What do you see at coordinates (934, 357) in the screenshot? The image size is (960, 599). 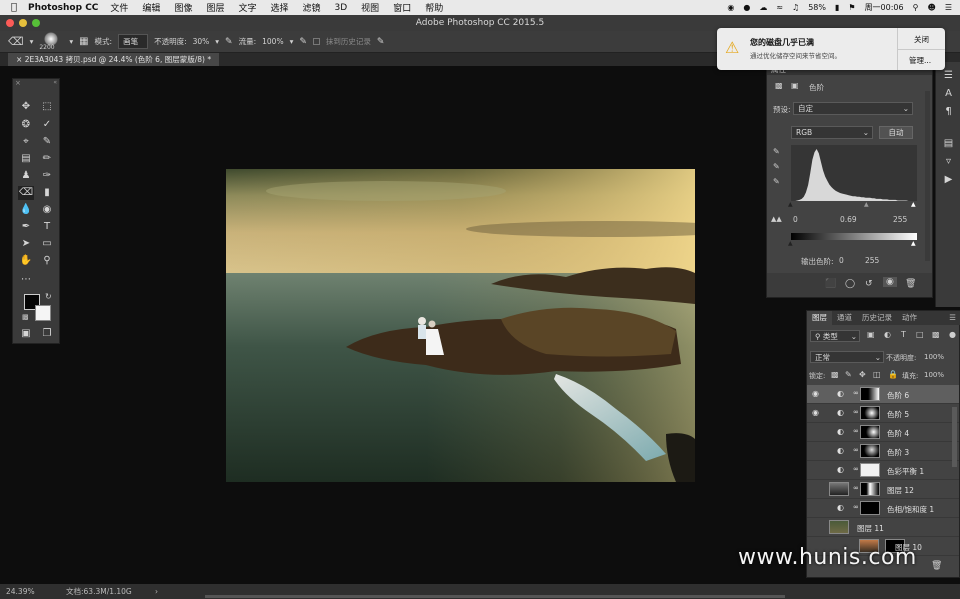 I see `layer-opacity-value: 100%` at bounding box center [934, 357].